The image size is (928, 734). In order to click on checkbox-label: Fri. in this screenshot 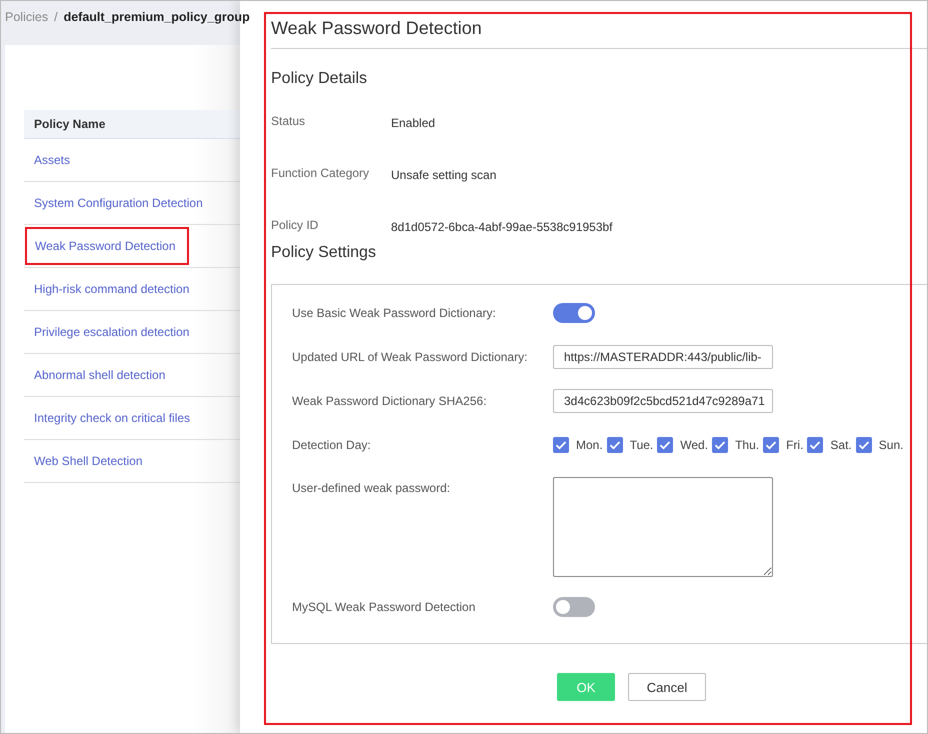, I will do `click(795, 445)`.